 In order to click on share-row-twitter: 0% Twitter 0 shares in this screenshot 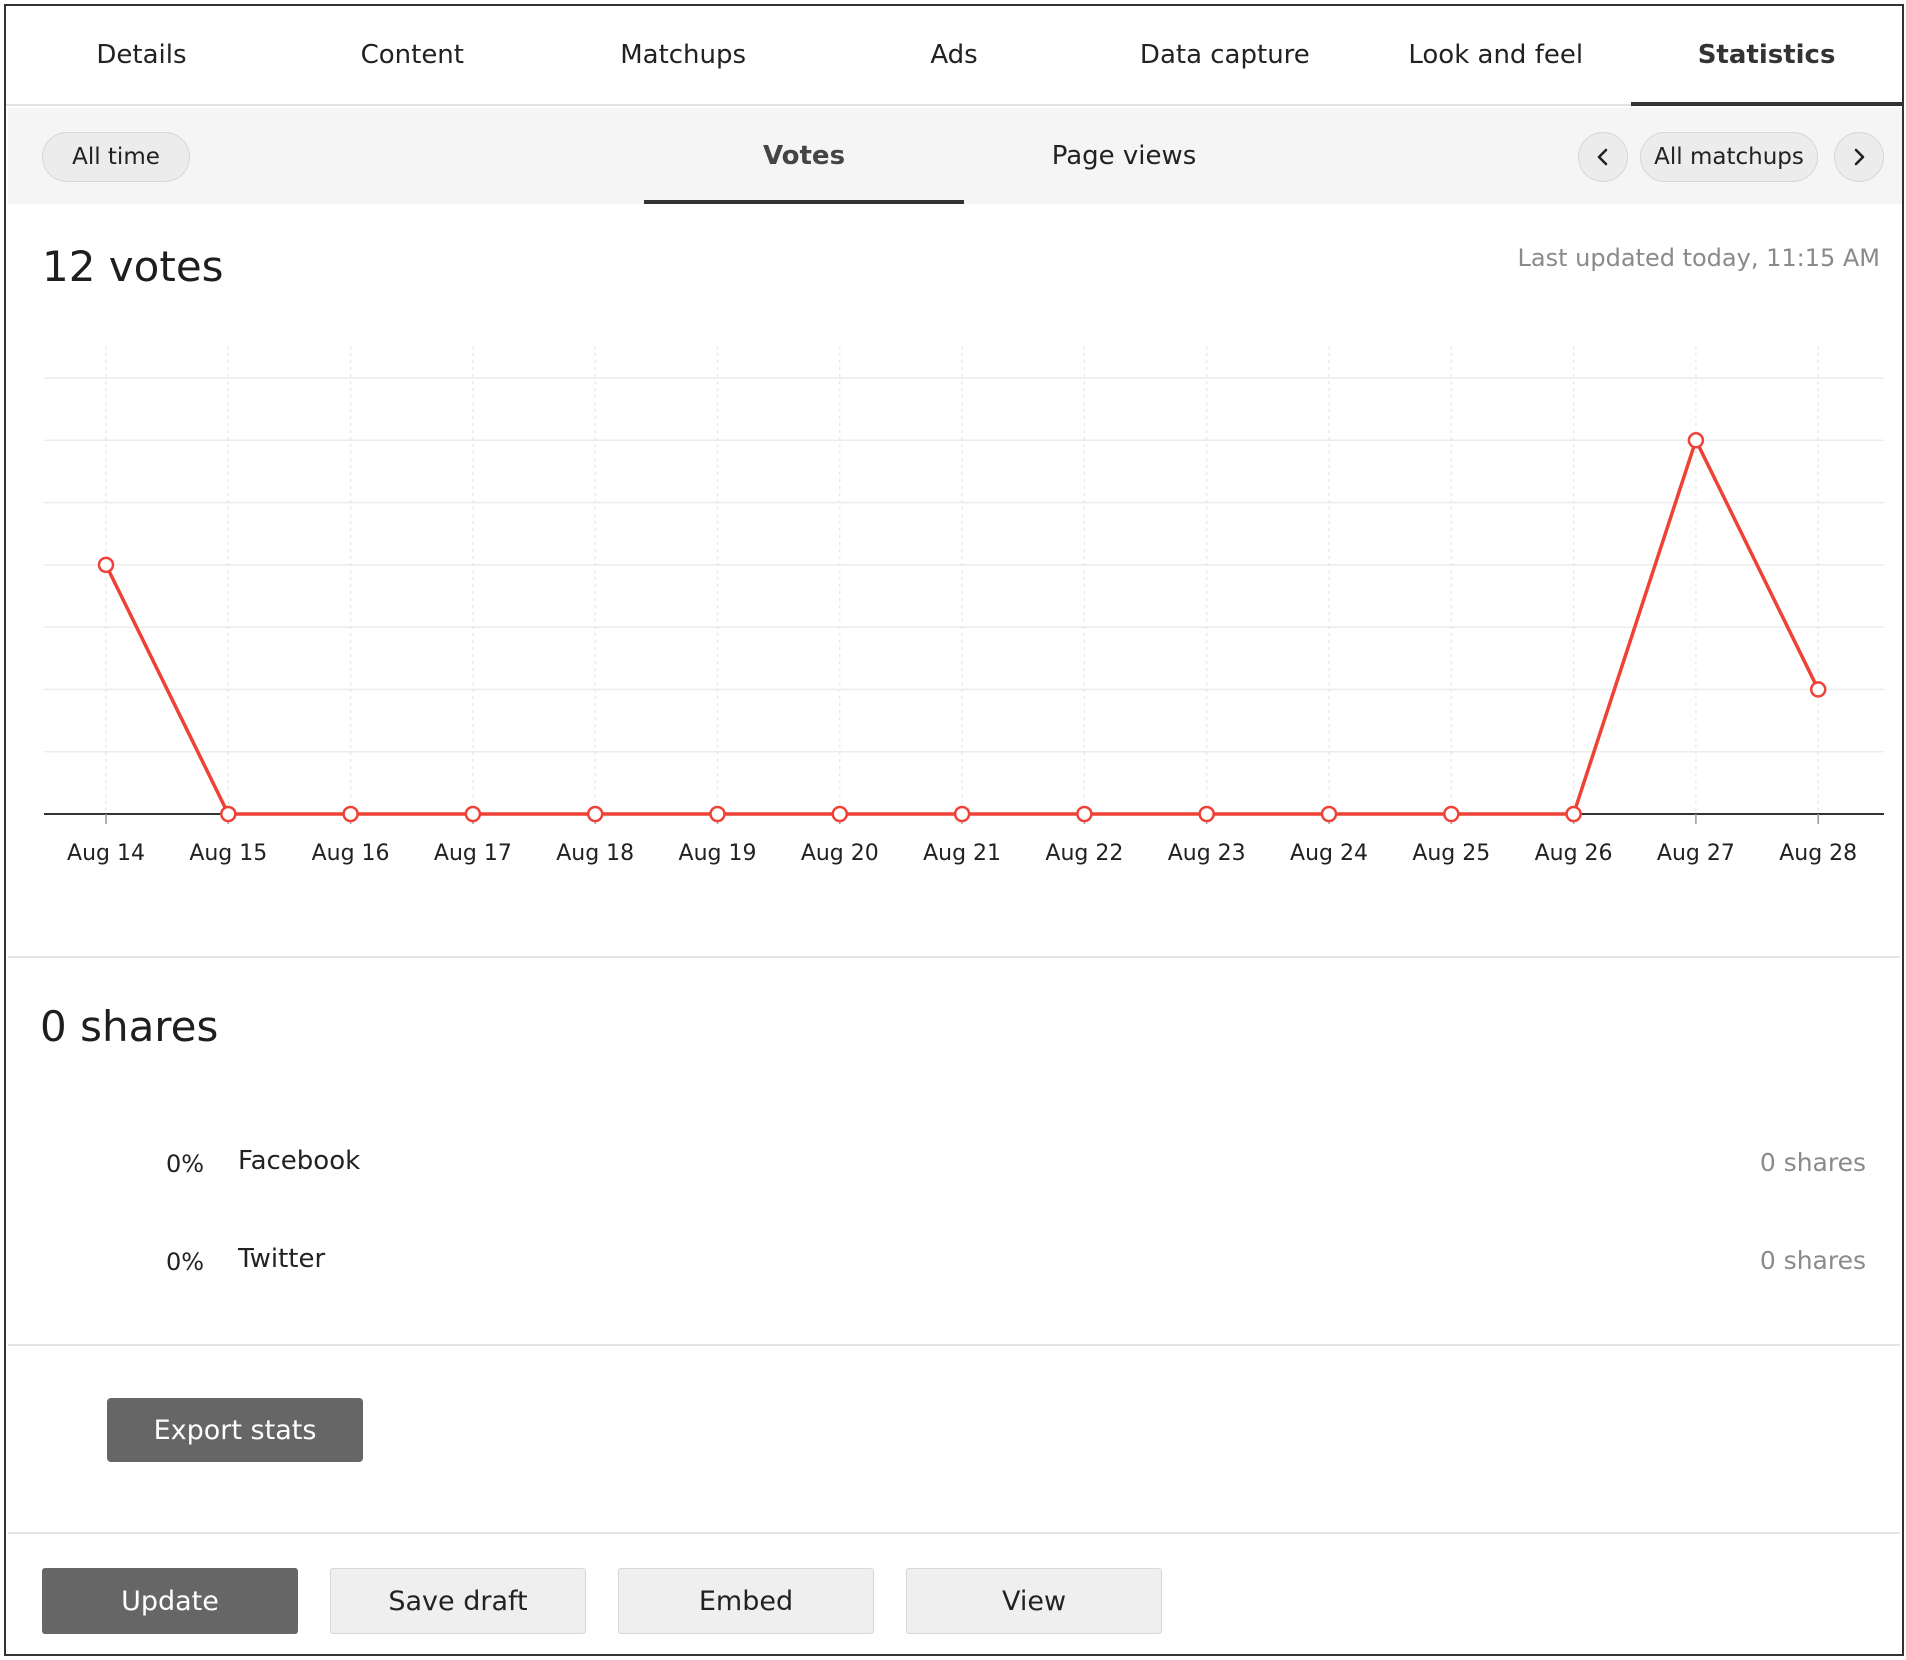, I will do `click(954, 1264)`.